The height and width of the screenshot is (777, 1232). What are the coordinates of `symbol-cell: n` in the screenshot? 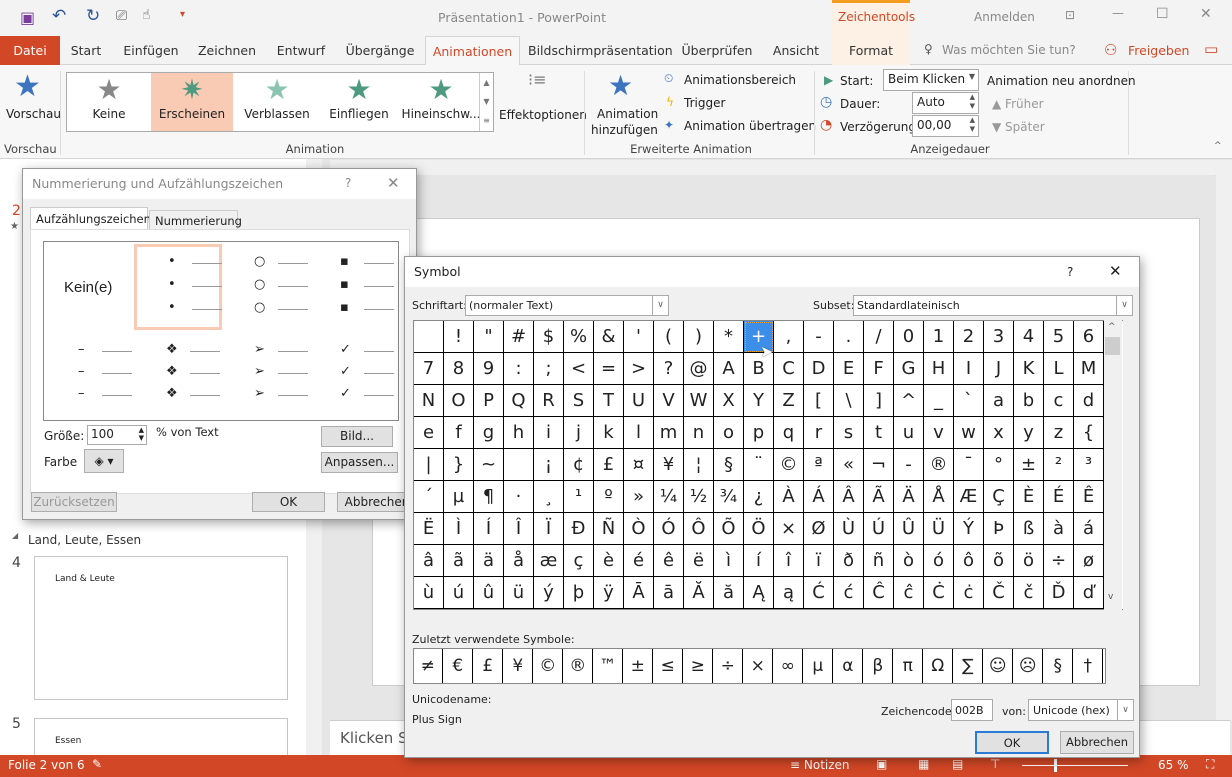 It's located at (699, 433).